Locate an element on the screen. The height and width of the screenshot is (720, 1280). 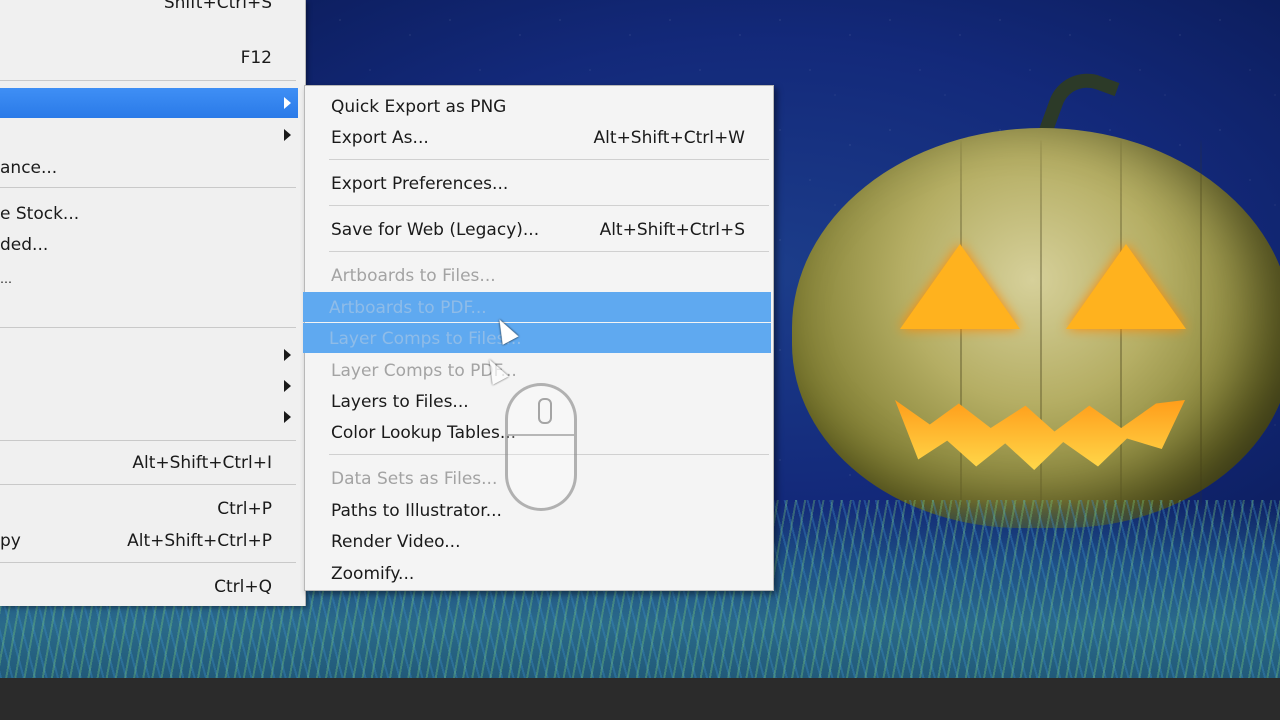
menu-item-generate is located at coordinates (150, 135).